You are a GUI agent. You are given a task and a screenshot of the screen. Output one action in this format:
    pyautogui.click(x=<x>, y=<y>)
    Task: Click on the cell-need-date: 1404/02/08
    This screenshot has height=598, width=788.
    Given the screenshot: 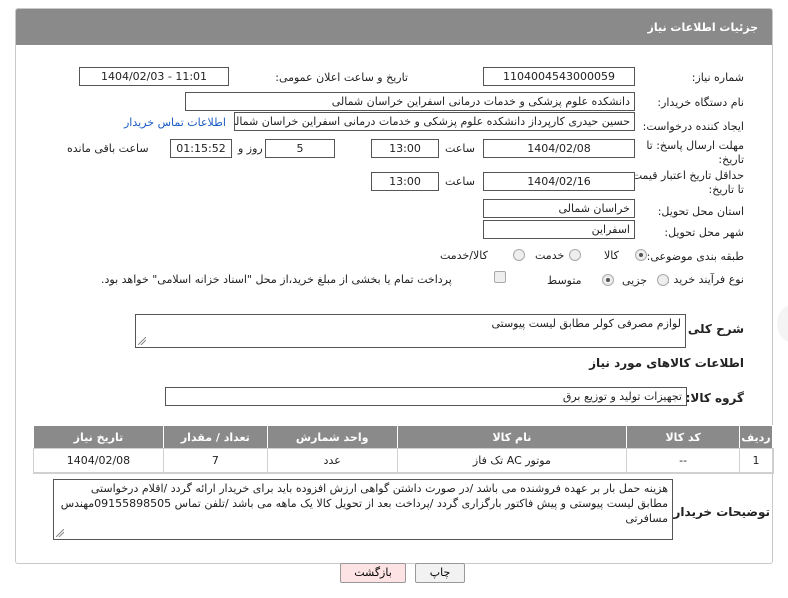 What is the action you would take?
    pyautogui.click(x=98, y=460)
    